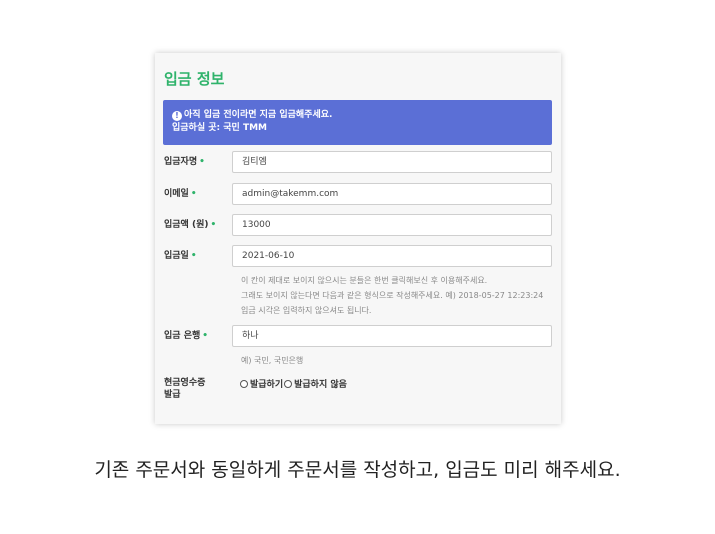 This screenshot has width=715, height=534. I want to click on date-help-1: 이 칸이 제대로 보이지 않으시는 분들은 한번 클릭해보신 후 이용해주세요., so click(364, 280).